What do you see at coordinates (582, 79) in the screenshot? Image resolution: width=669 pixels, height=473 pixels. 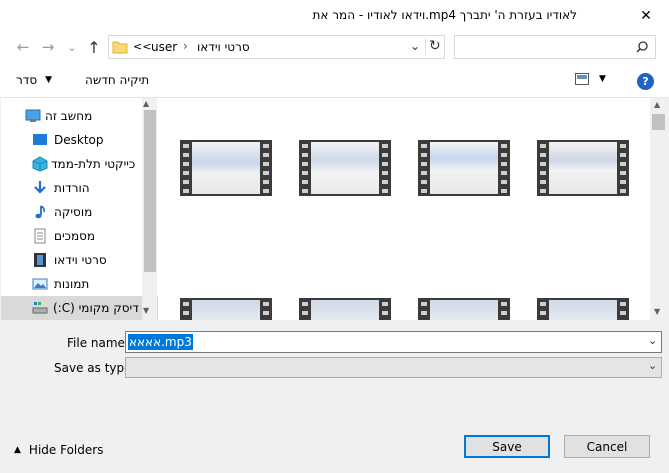 I see `view-icon` at bounding box center [582, 79].